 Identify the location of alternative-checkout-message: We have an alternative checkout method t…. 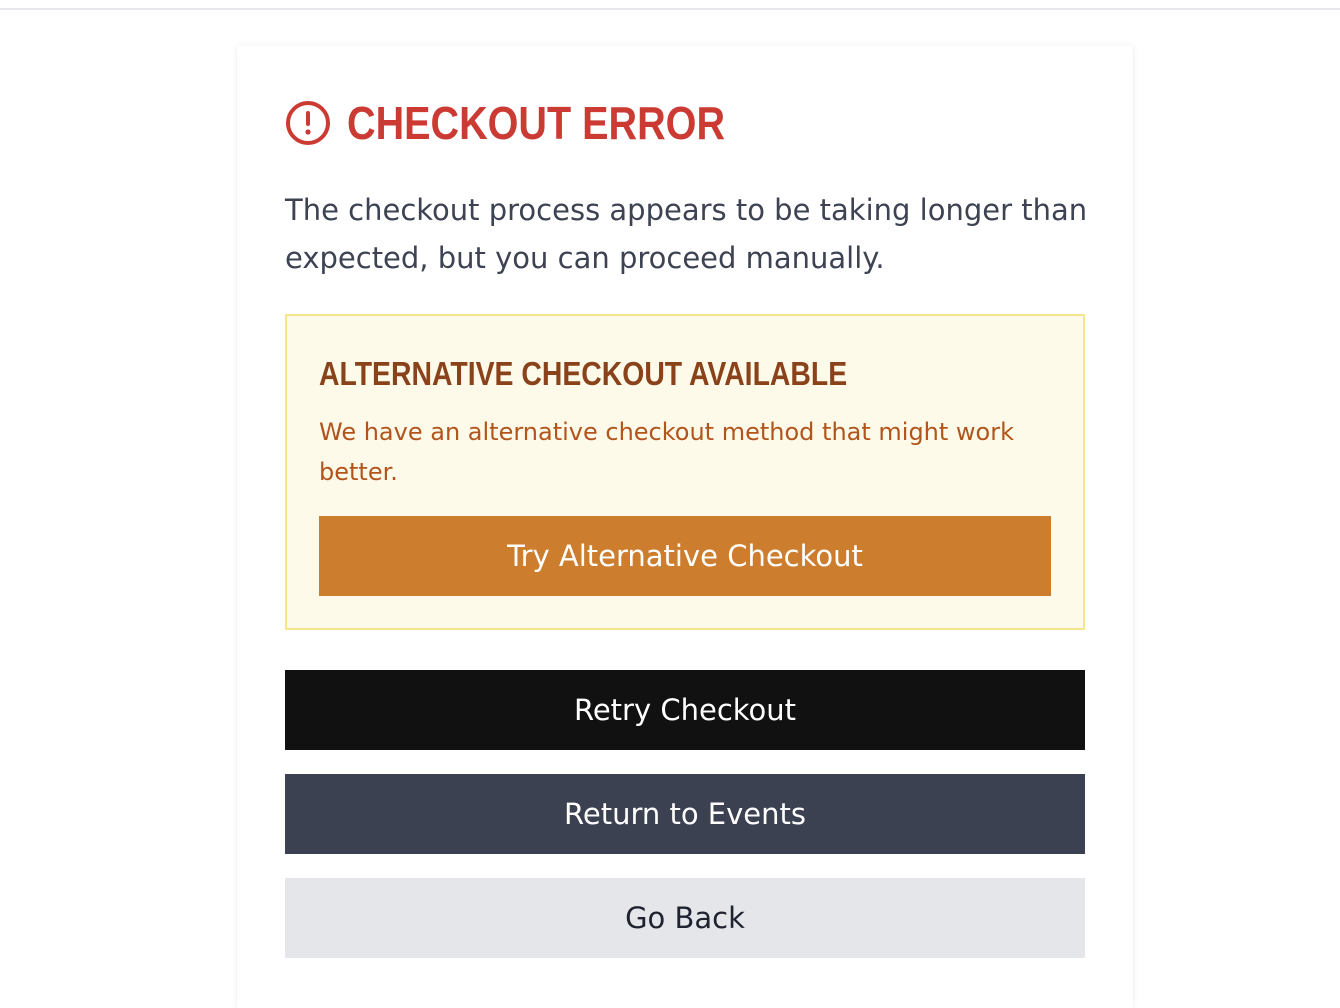
(667, 452).